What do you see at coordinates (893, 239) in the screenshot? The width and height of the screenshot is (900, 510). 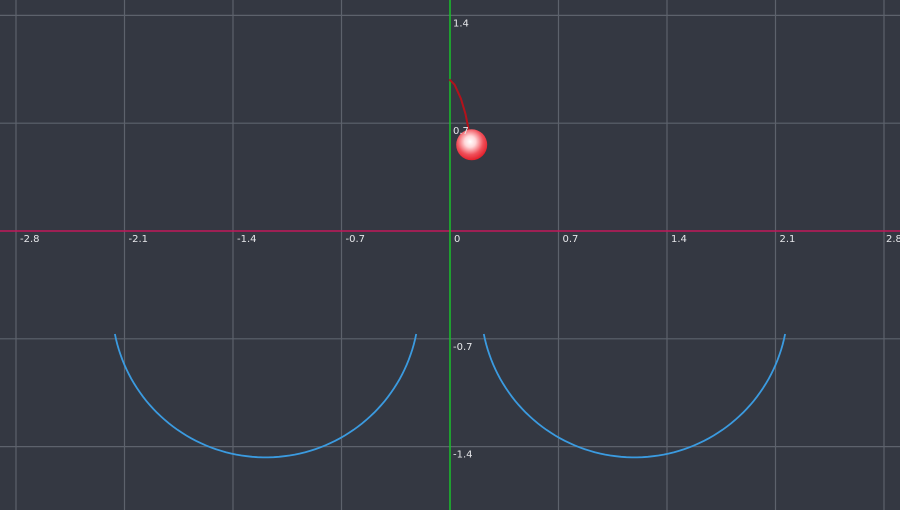 I see `x-tick-label: 2.8` at bounding box center [893, 239].